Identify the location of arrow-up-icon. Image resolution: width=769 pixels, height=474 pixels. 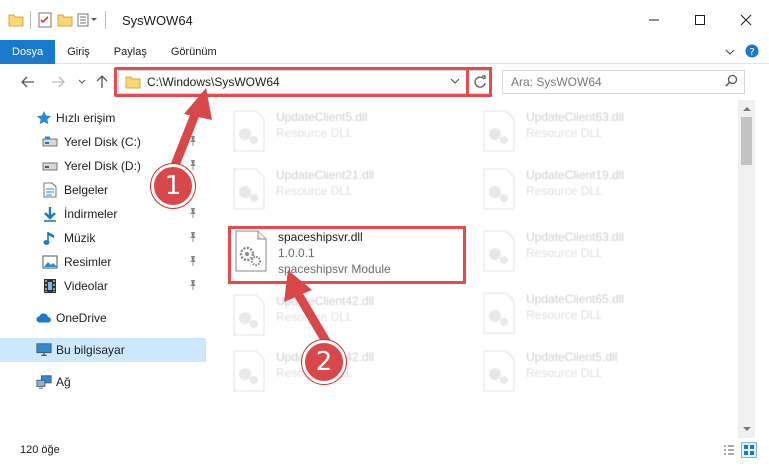
(102, 81).